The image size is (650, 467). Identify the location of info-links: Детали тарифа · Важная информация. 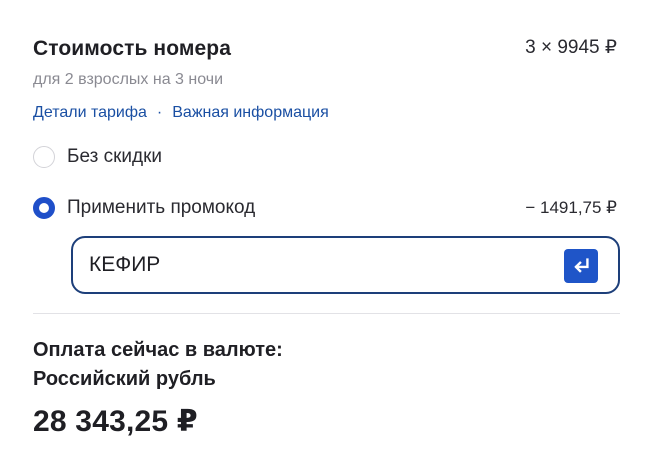
(181, 113).